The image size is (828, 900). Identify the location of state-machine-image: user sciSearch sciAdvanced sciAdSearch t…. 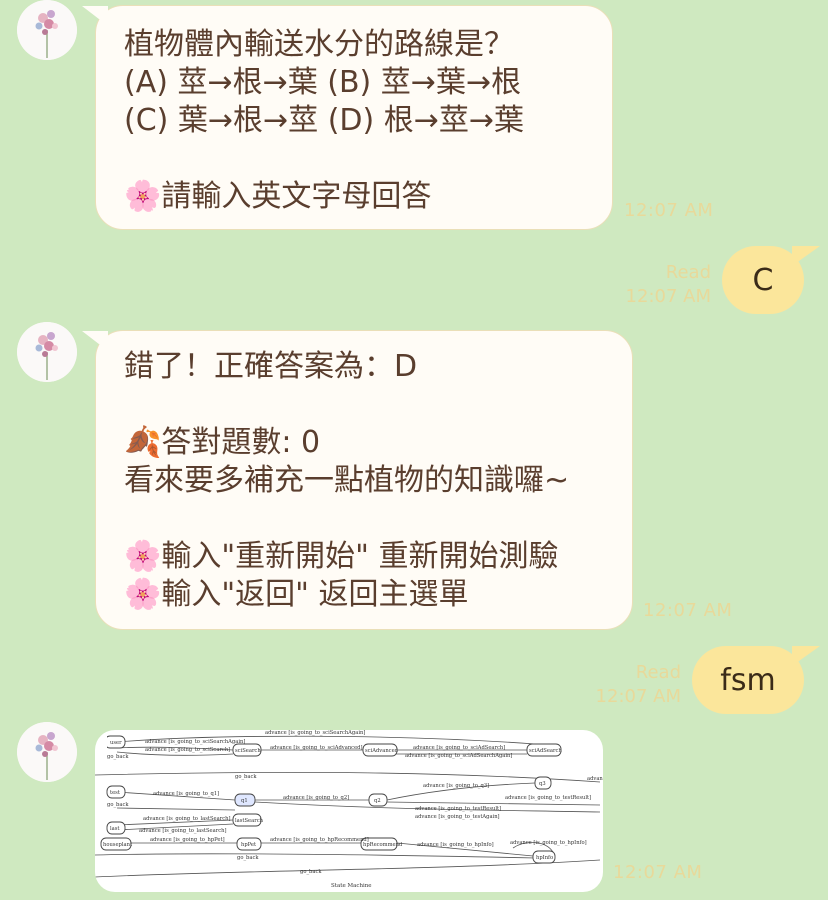
(349, 811).